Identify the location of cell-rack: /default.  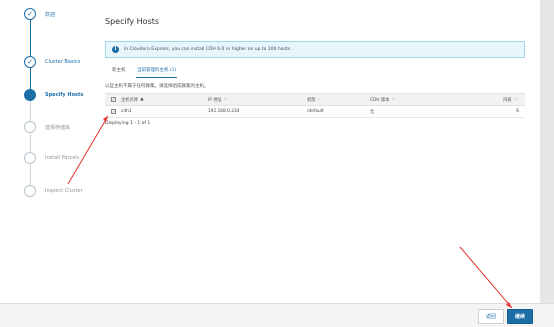
(315, 111).